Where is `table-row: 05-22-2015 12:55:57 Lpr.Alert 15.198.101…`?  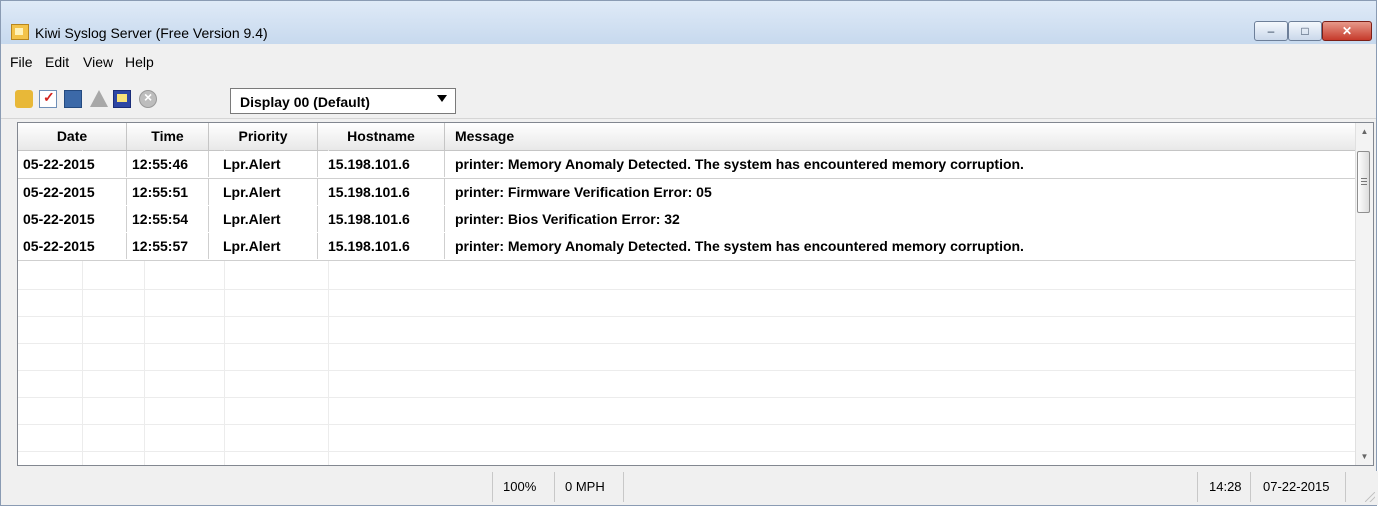
table-row: 05-22-2015 12:55:57 Lpr.Alert 15.198.101… is located at coordinates (688, 247).